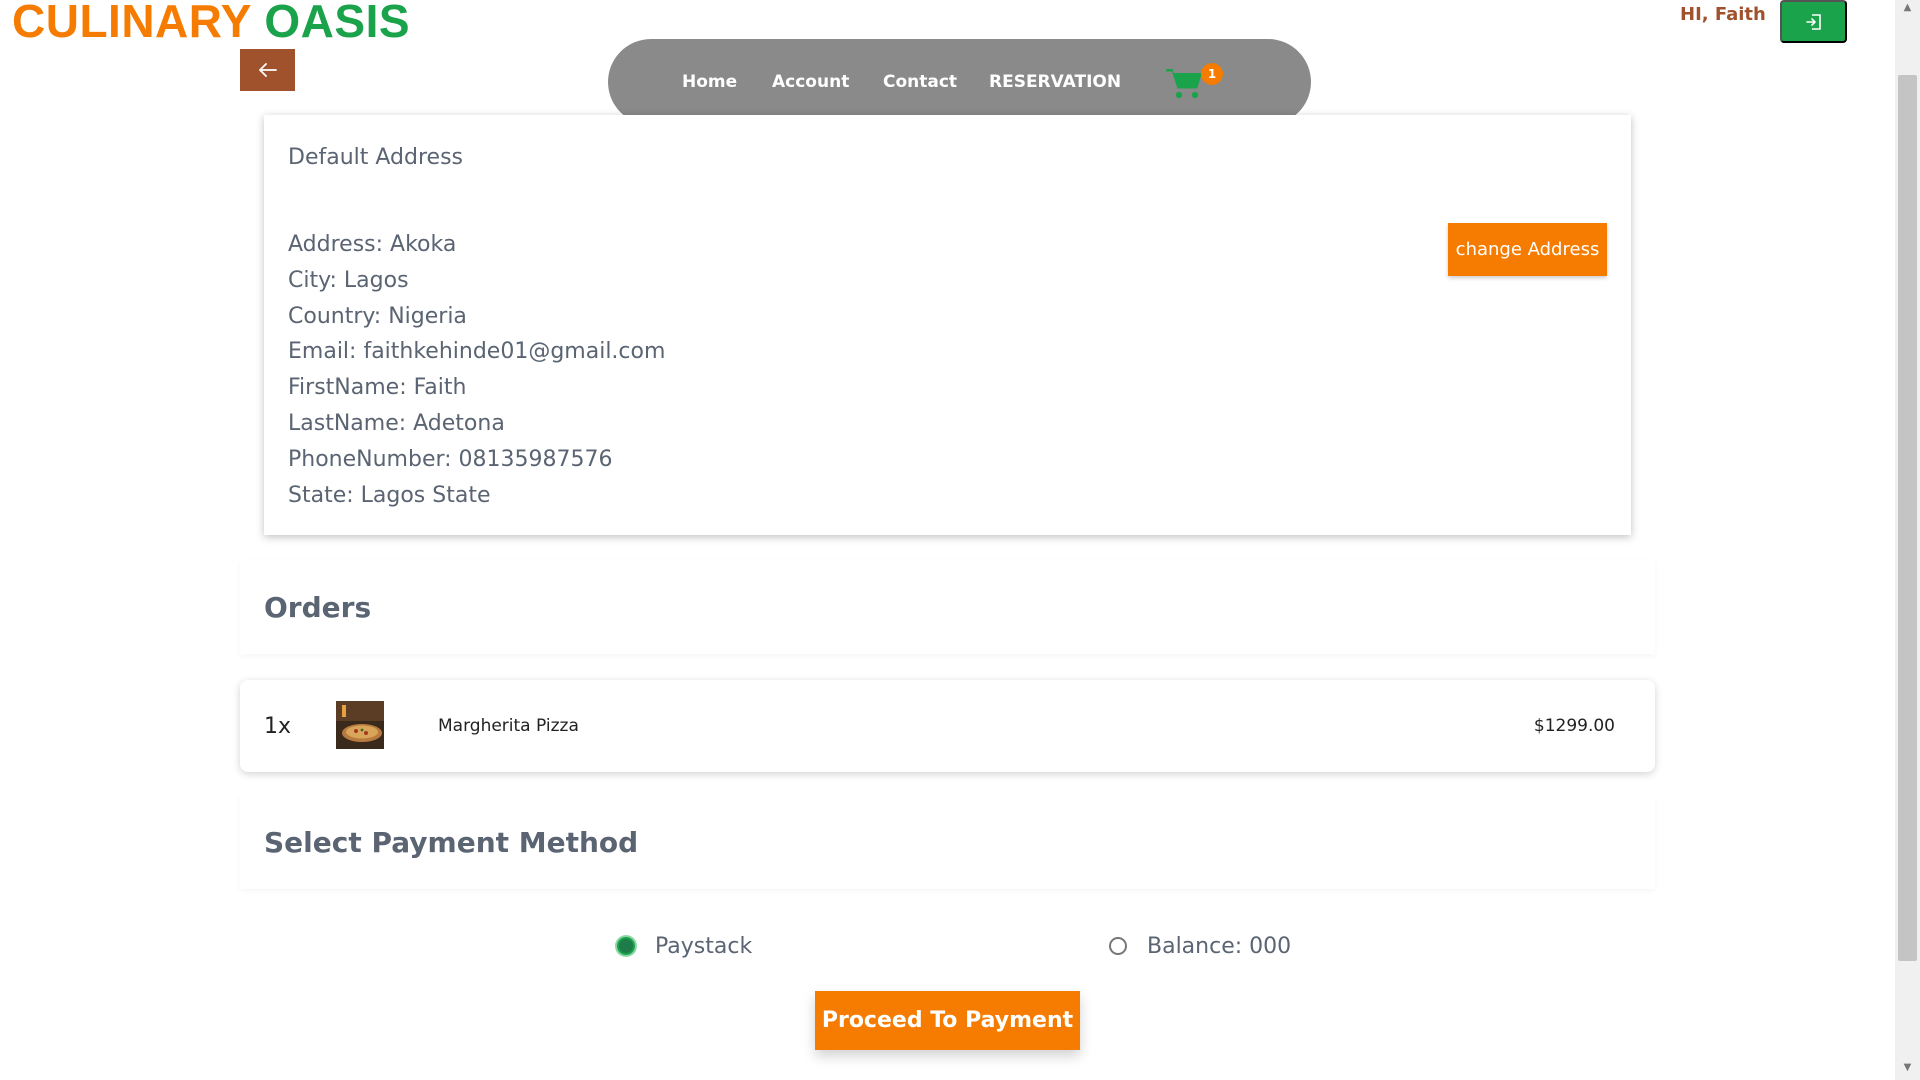 This screenshot has width=1920, height=1080. I want to click on nav-reservation: RESERVATION, so click(1055, 82).